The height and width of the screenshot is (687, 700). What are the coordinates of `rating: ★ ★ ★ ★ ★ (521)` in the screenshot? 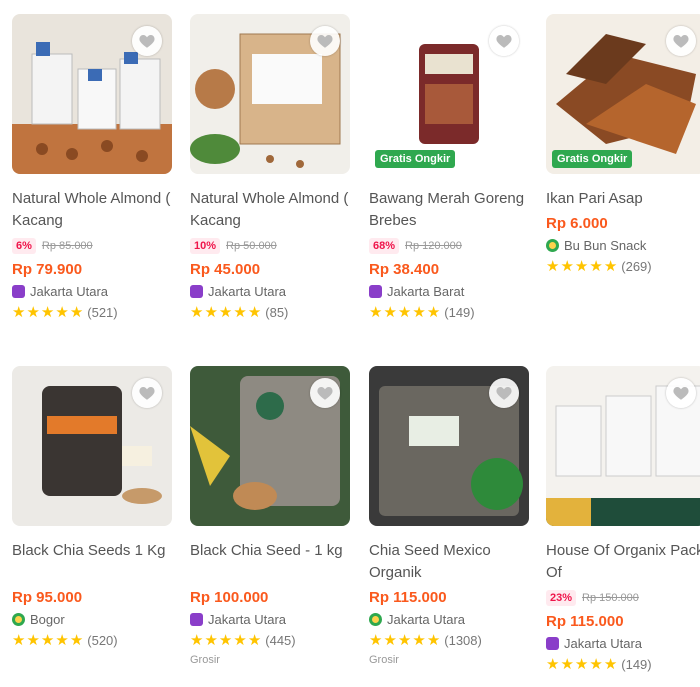 It's located at (96, 312).